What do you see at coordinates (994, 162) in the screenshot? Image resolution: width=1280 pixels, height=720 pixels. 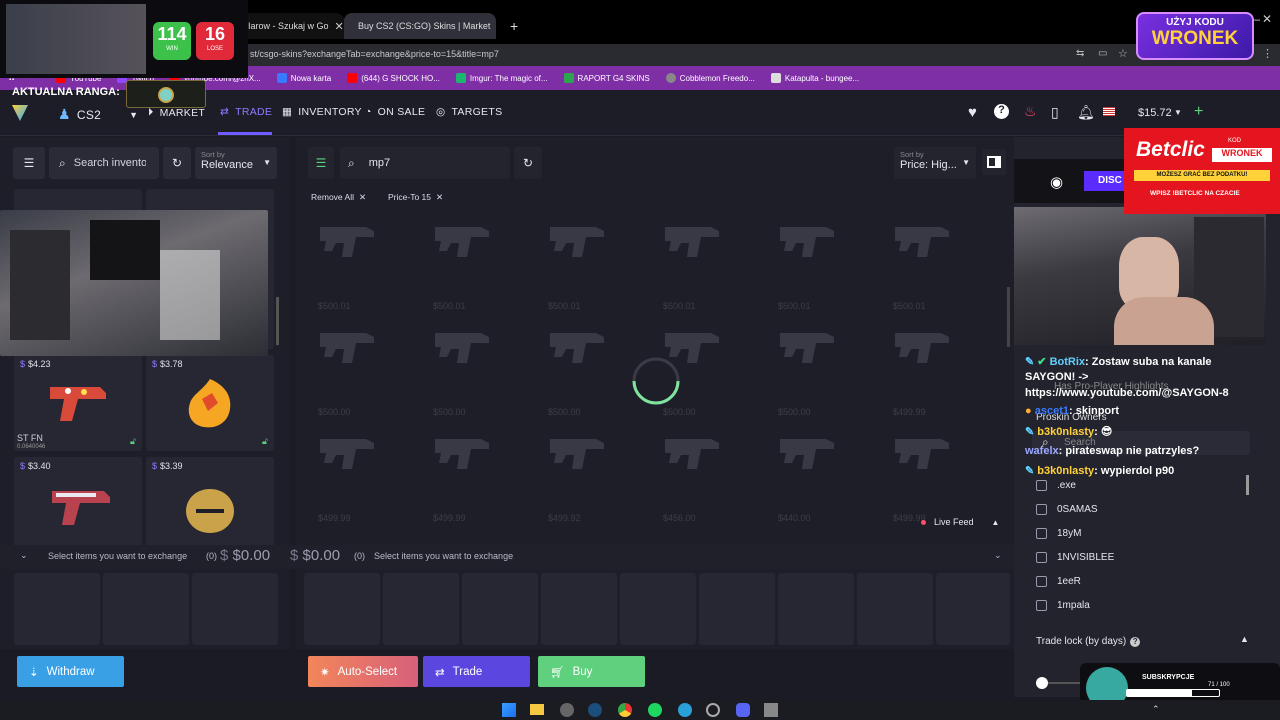 I see `layout-toggle-button` at bounding box center [994, 162].